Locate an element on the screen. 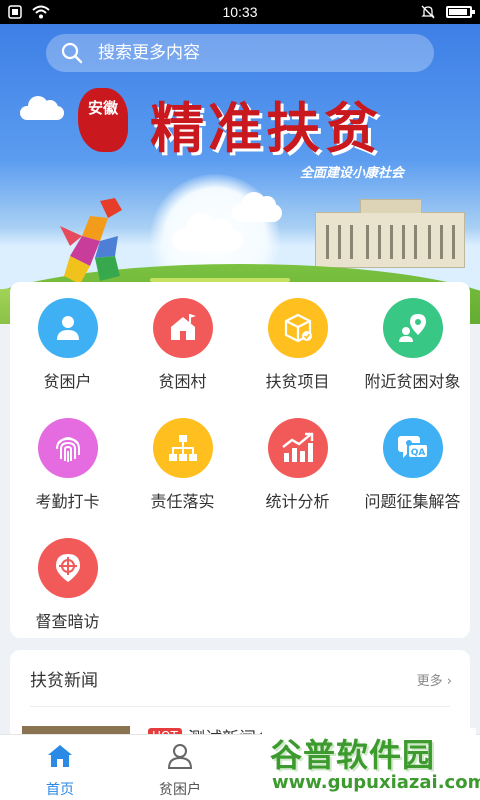 The height and width of the screenshot is (800, 480). menu-item-inspection: 督查暗访 is located at coordinates (67, 585).